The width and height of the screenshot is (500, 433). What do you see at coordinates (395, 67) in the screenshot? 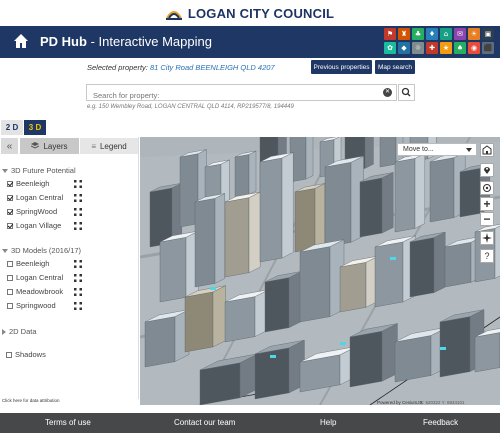
I see `map-search-button: Map search` at bounding box center [395, 67].